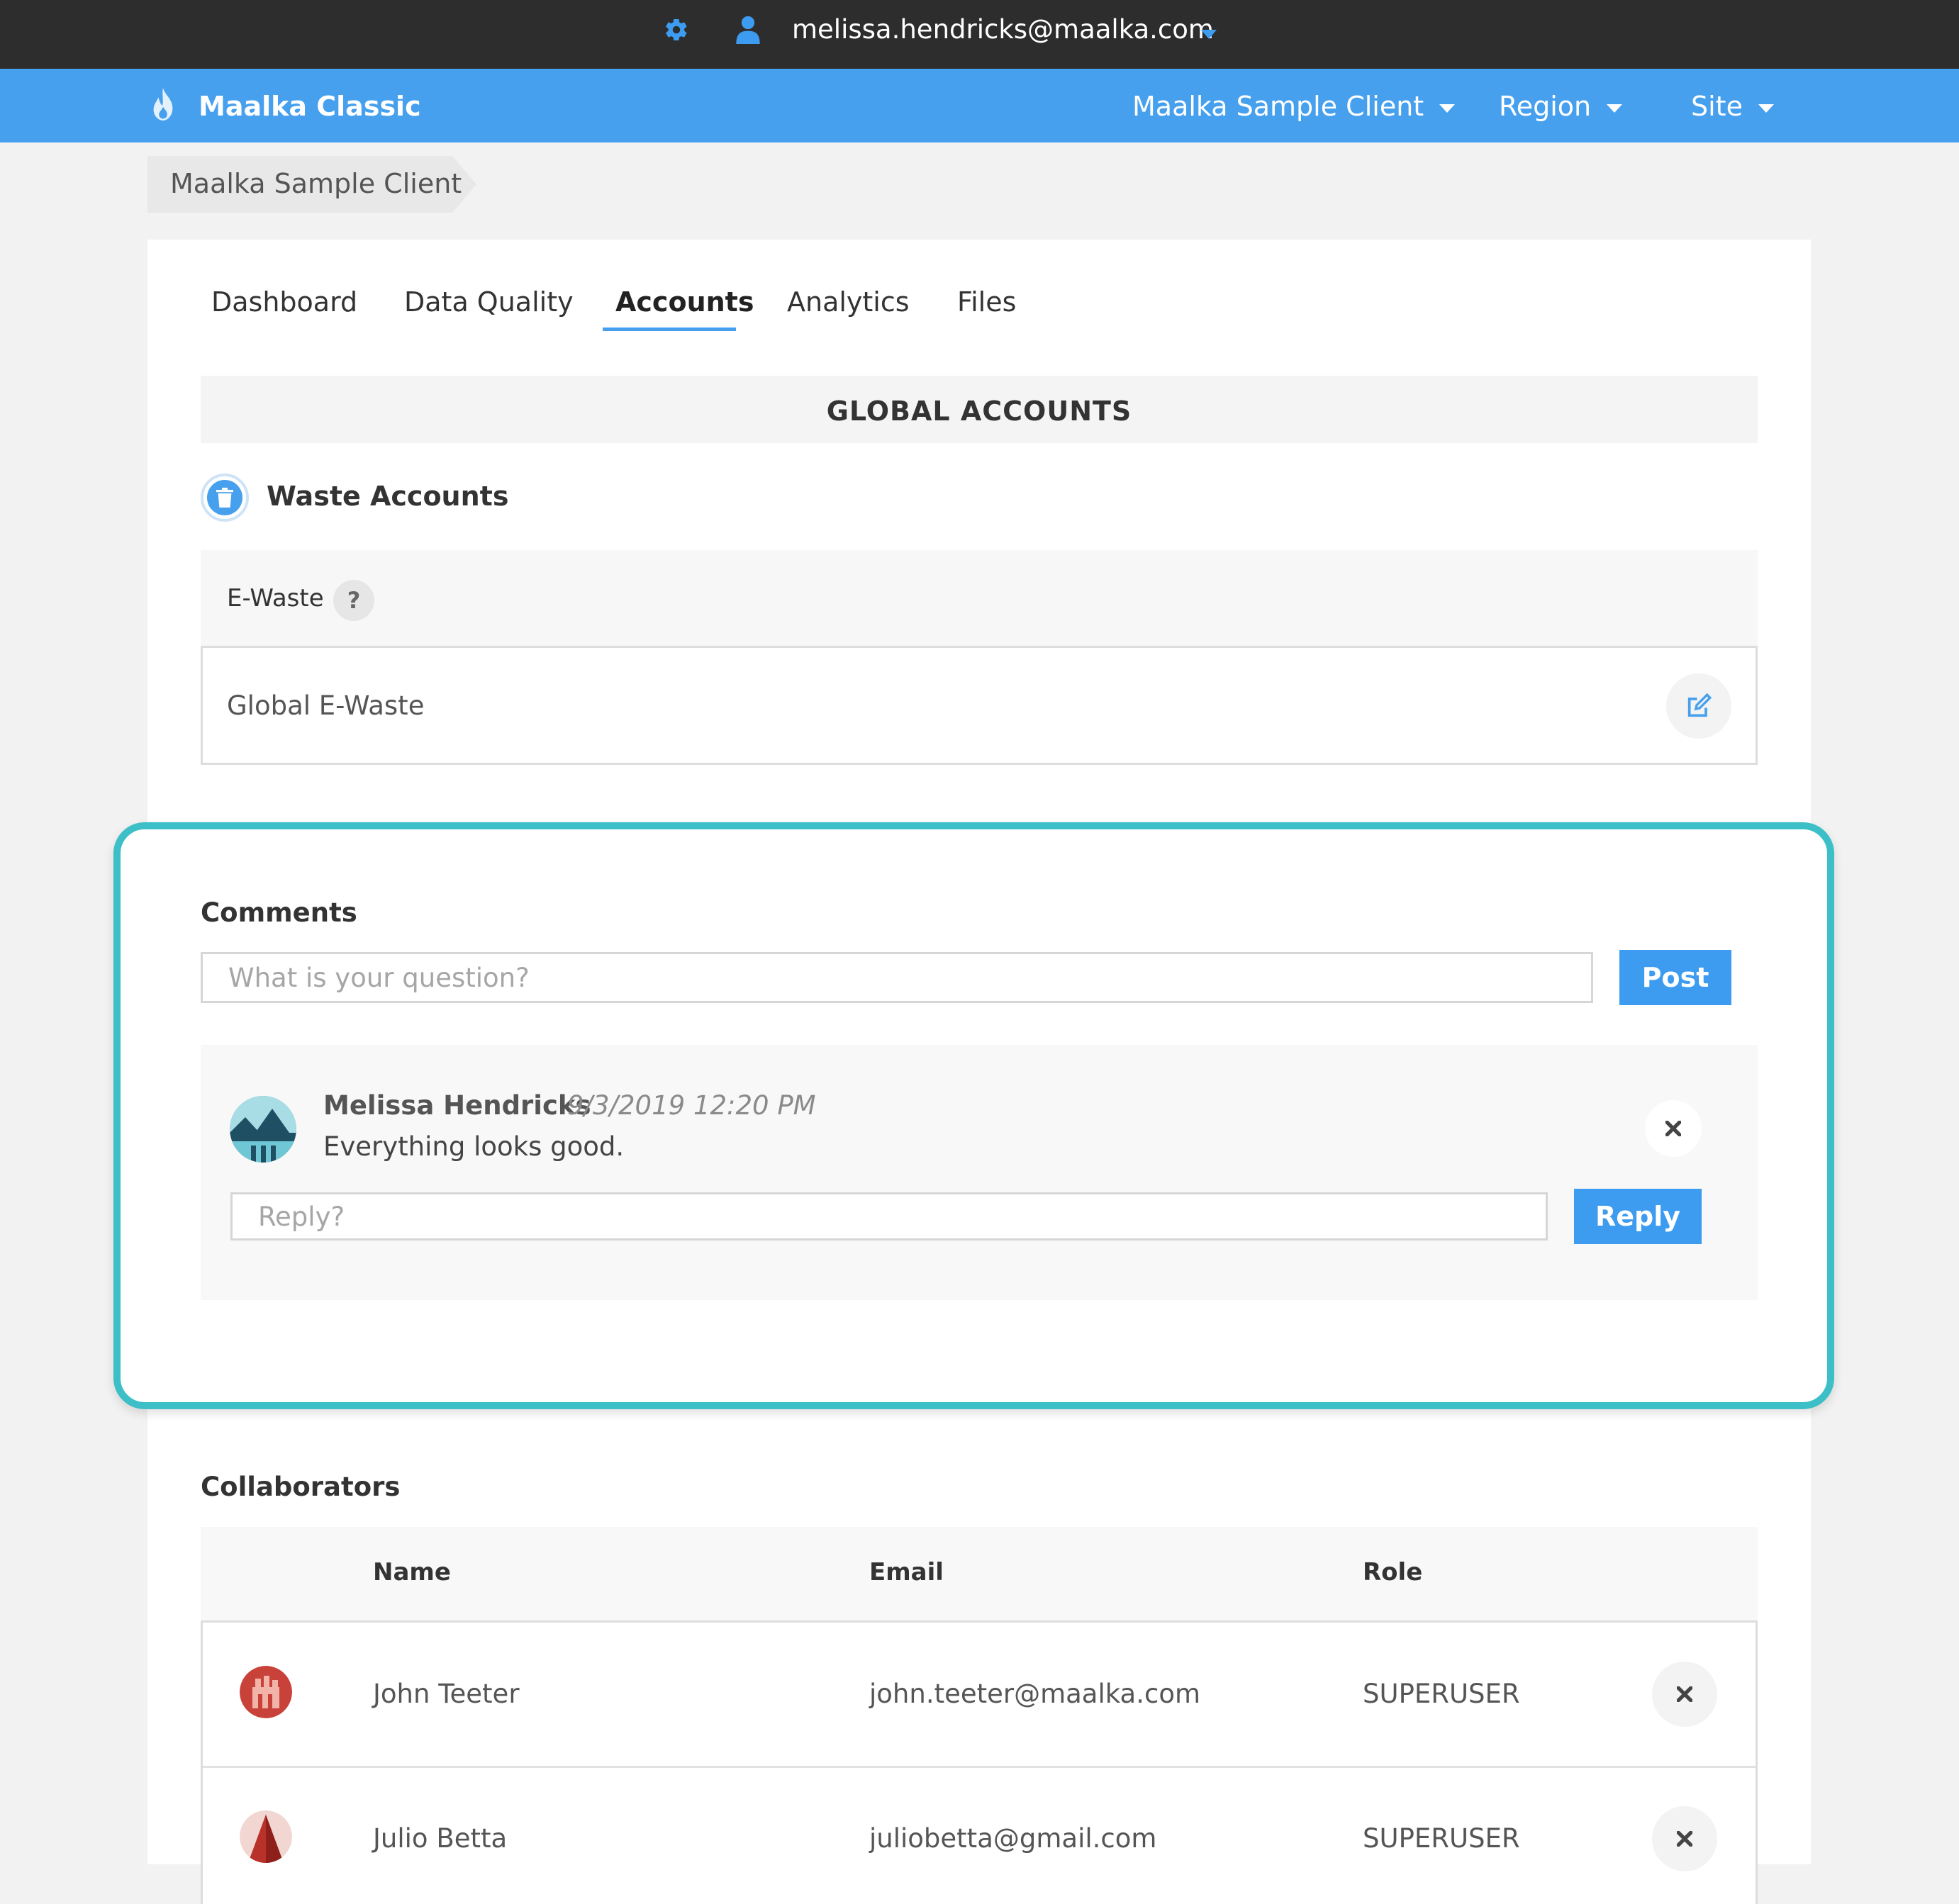 This screenshot has height=1904, width=1959. Describe the element at coordinates (457, 1105) in the screenshot. I see `comment-author: Melissa Hendricks` at that location.